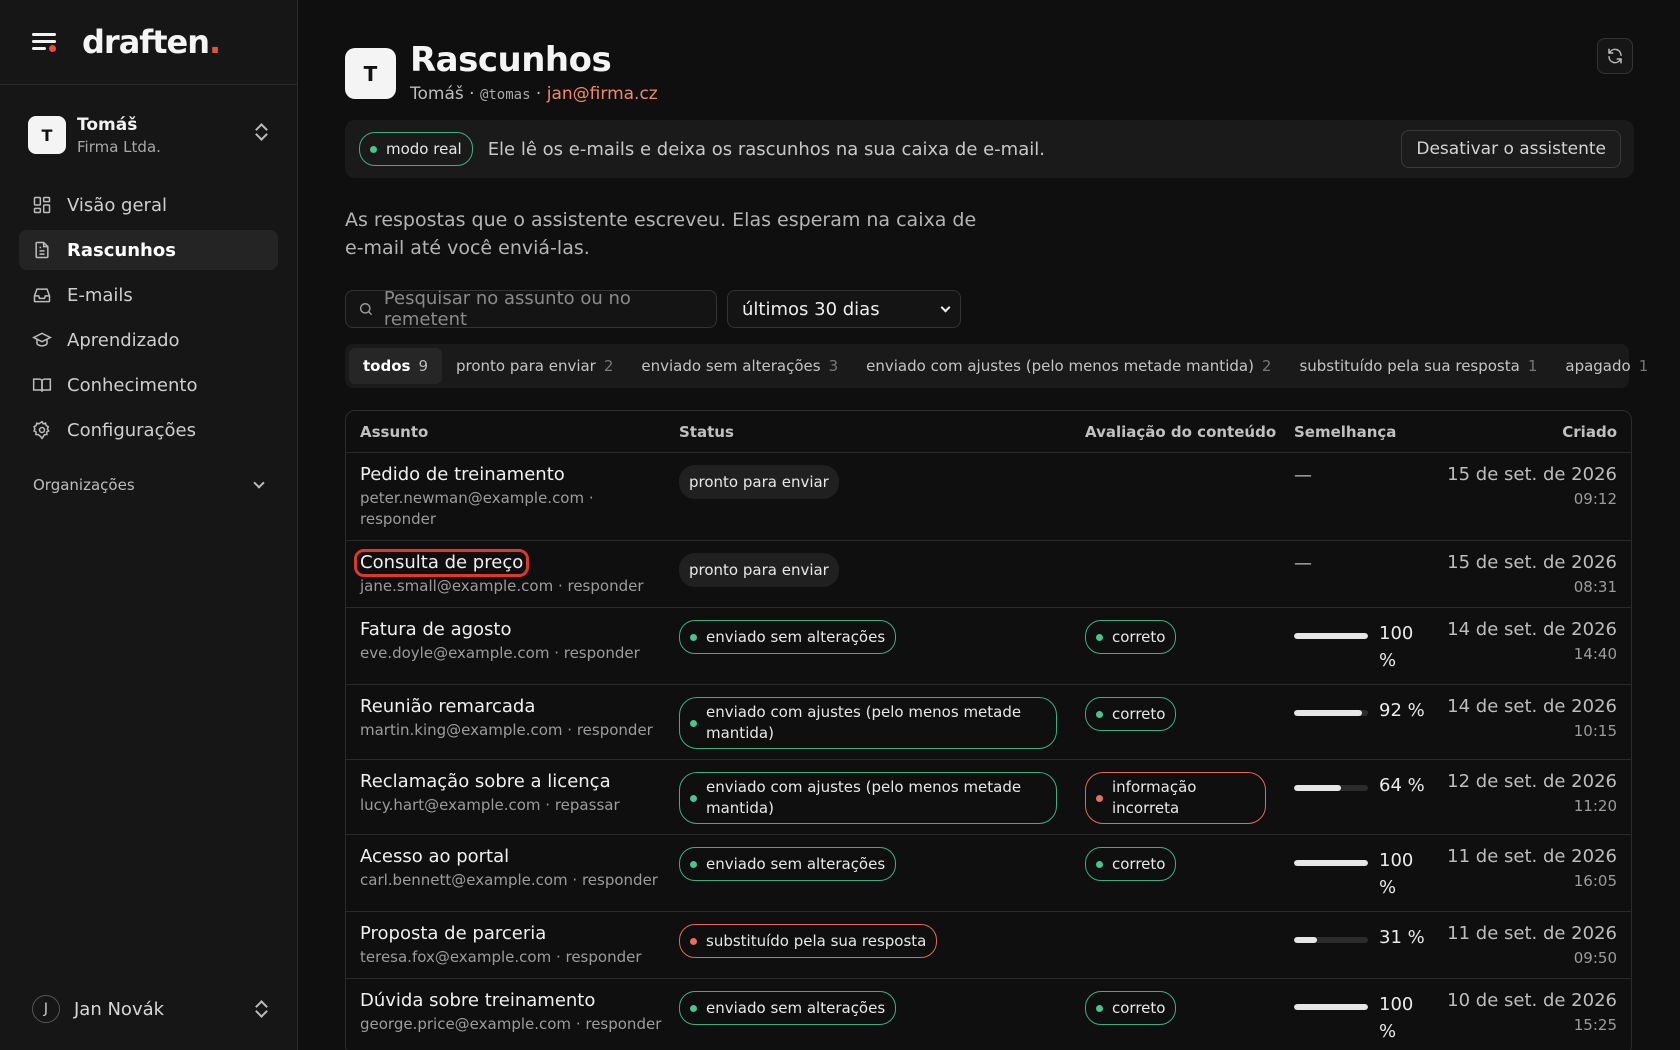  Describe the element at coordinates (490, 805) in the screenshot. I see `draft-sender: lucy.hart@example.com · repassar` at that location.